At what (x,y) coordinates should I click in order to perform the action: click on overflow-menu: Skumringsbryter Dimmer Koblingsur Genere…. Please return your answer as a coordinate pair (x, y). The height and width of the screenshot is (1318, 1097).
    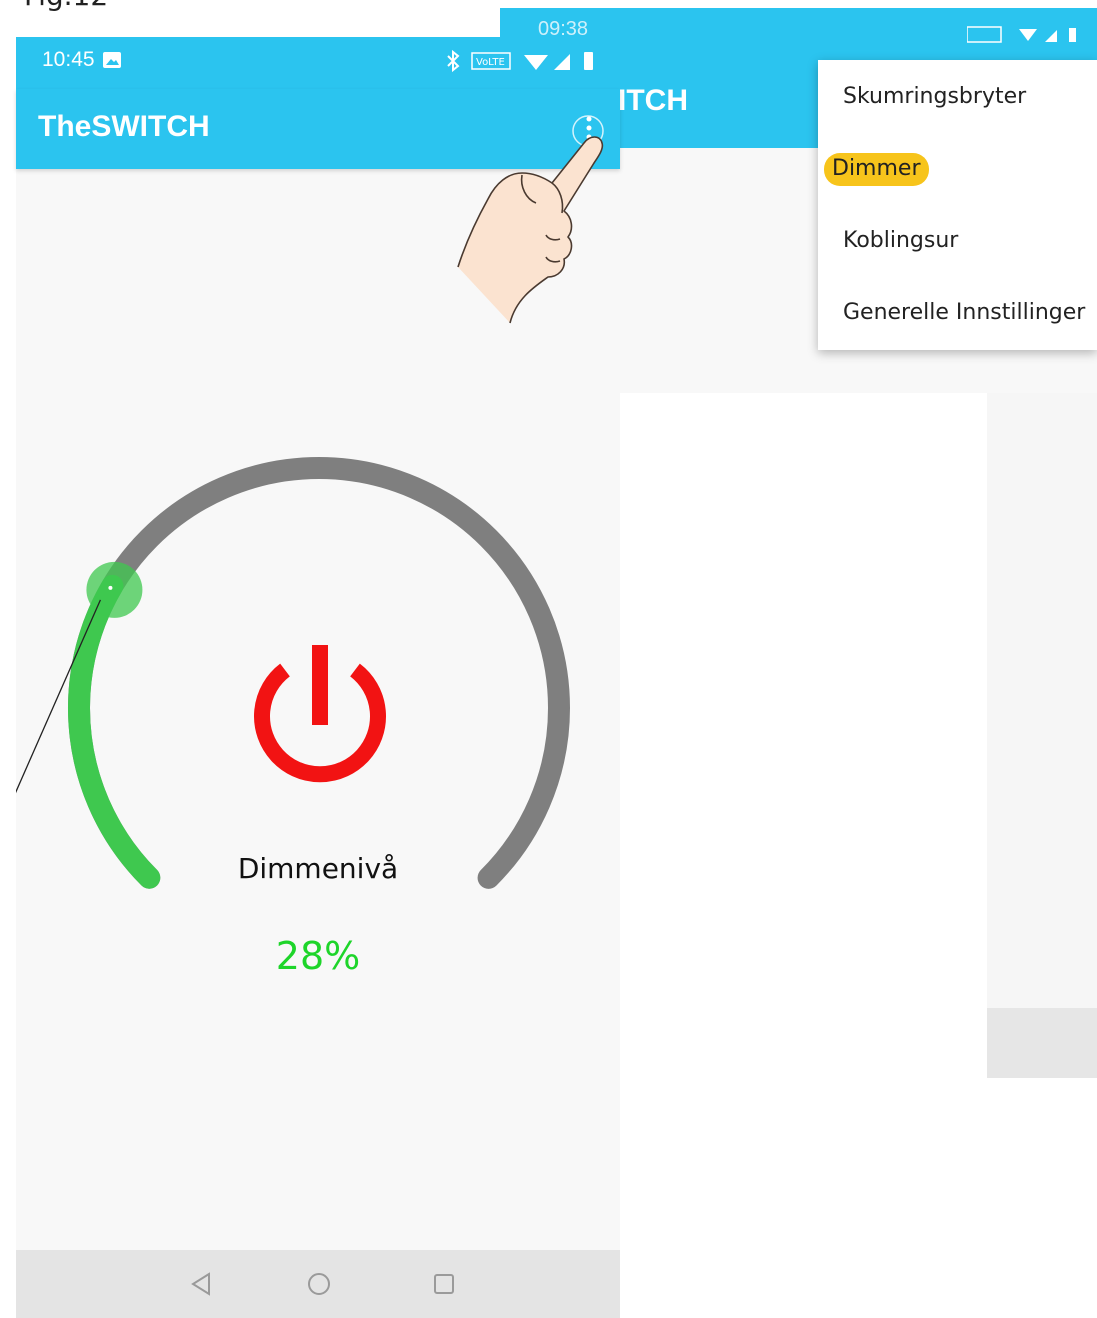
    Looking at the image, I should click on (957, 205).